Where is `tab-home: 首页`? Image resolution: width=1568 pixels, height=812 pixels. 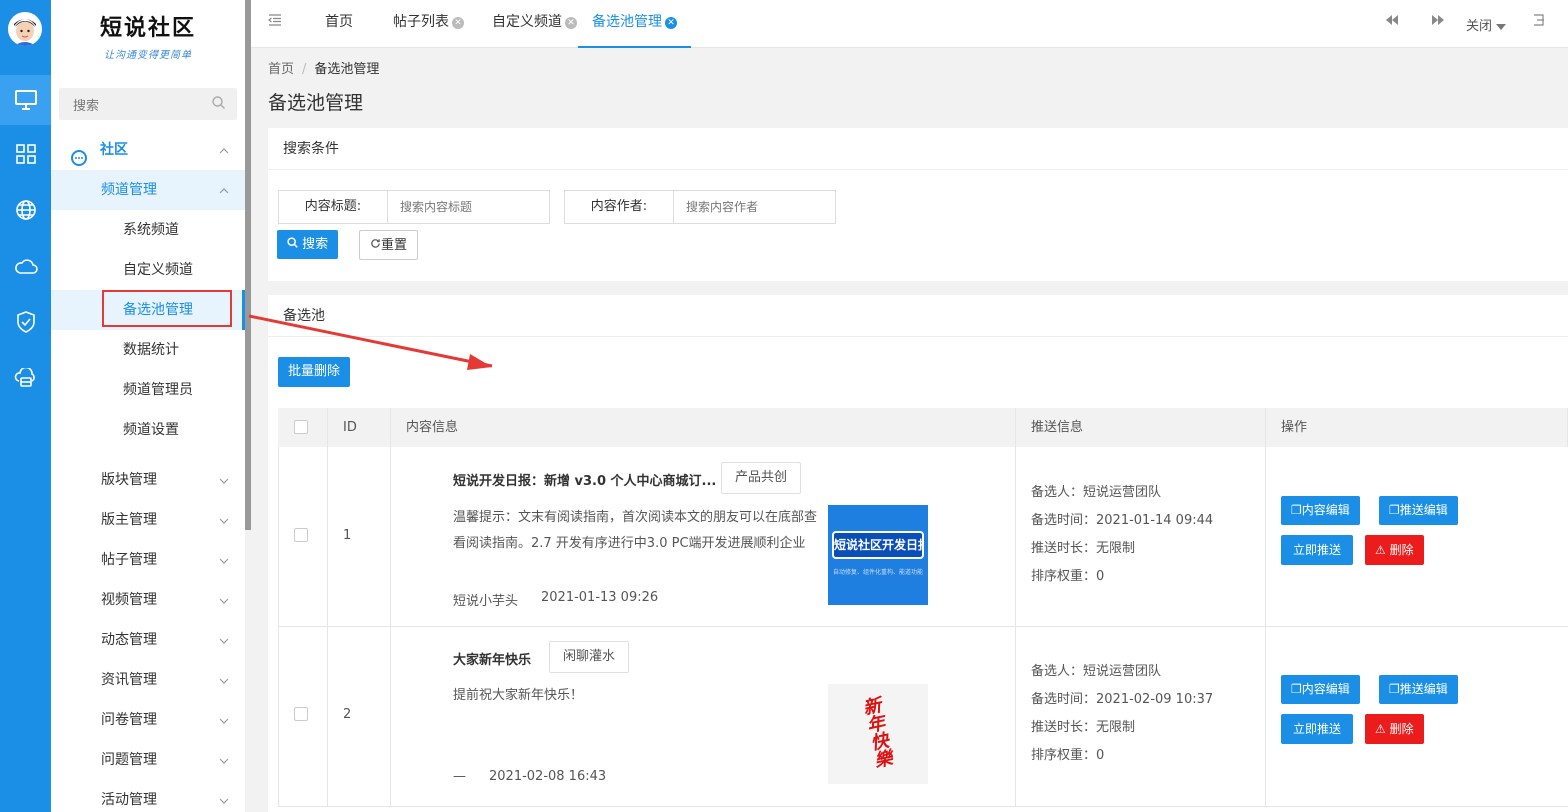
tab-home: 首页 is located at coordinates (339, 24).